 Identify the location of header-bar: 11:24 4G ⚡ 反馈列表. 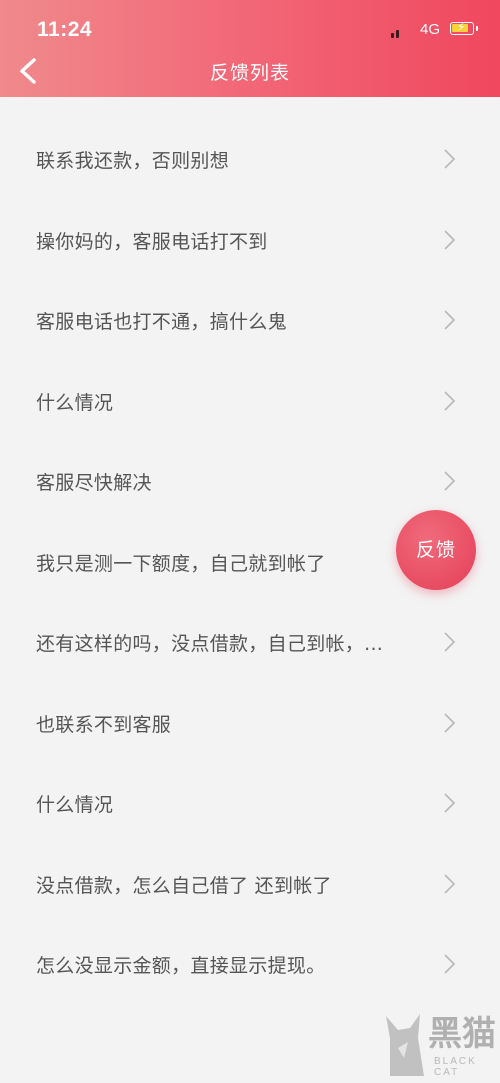
(250, 48).